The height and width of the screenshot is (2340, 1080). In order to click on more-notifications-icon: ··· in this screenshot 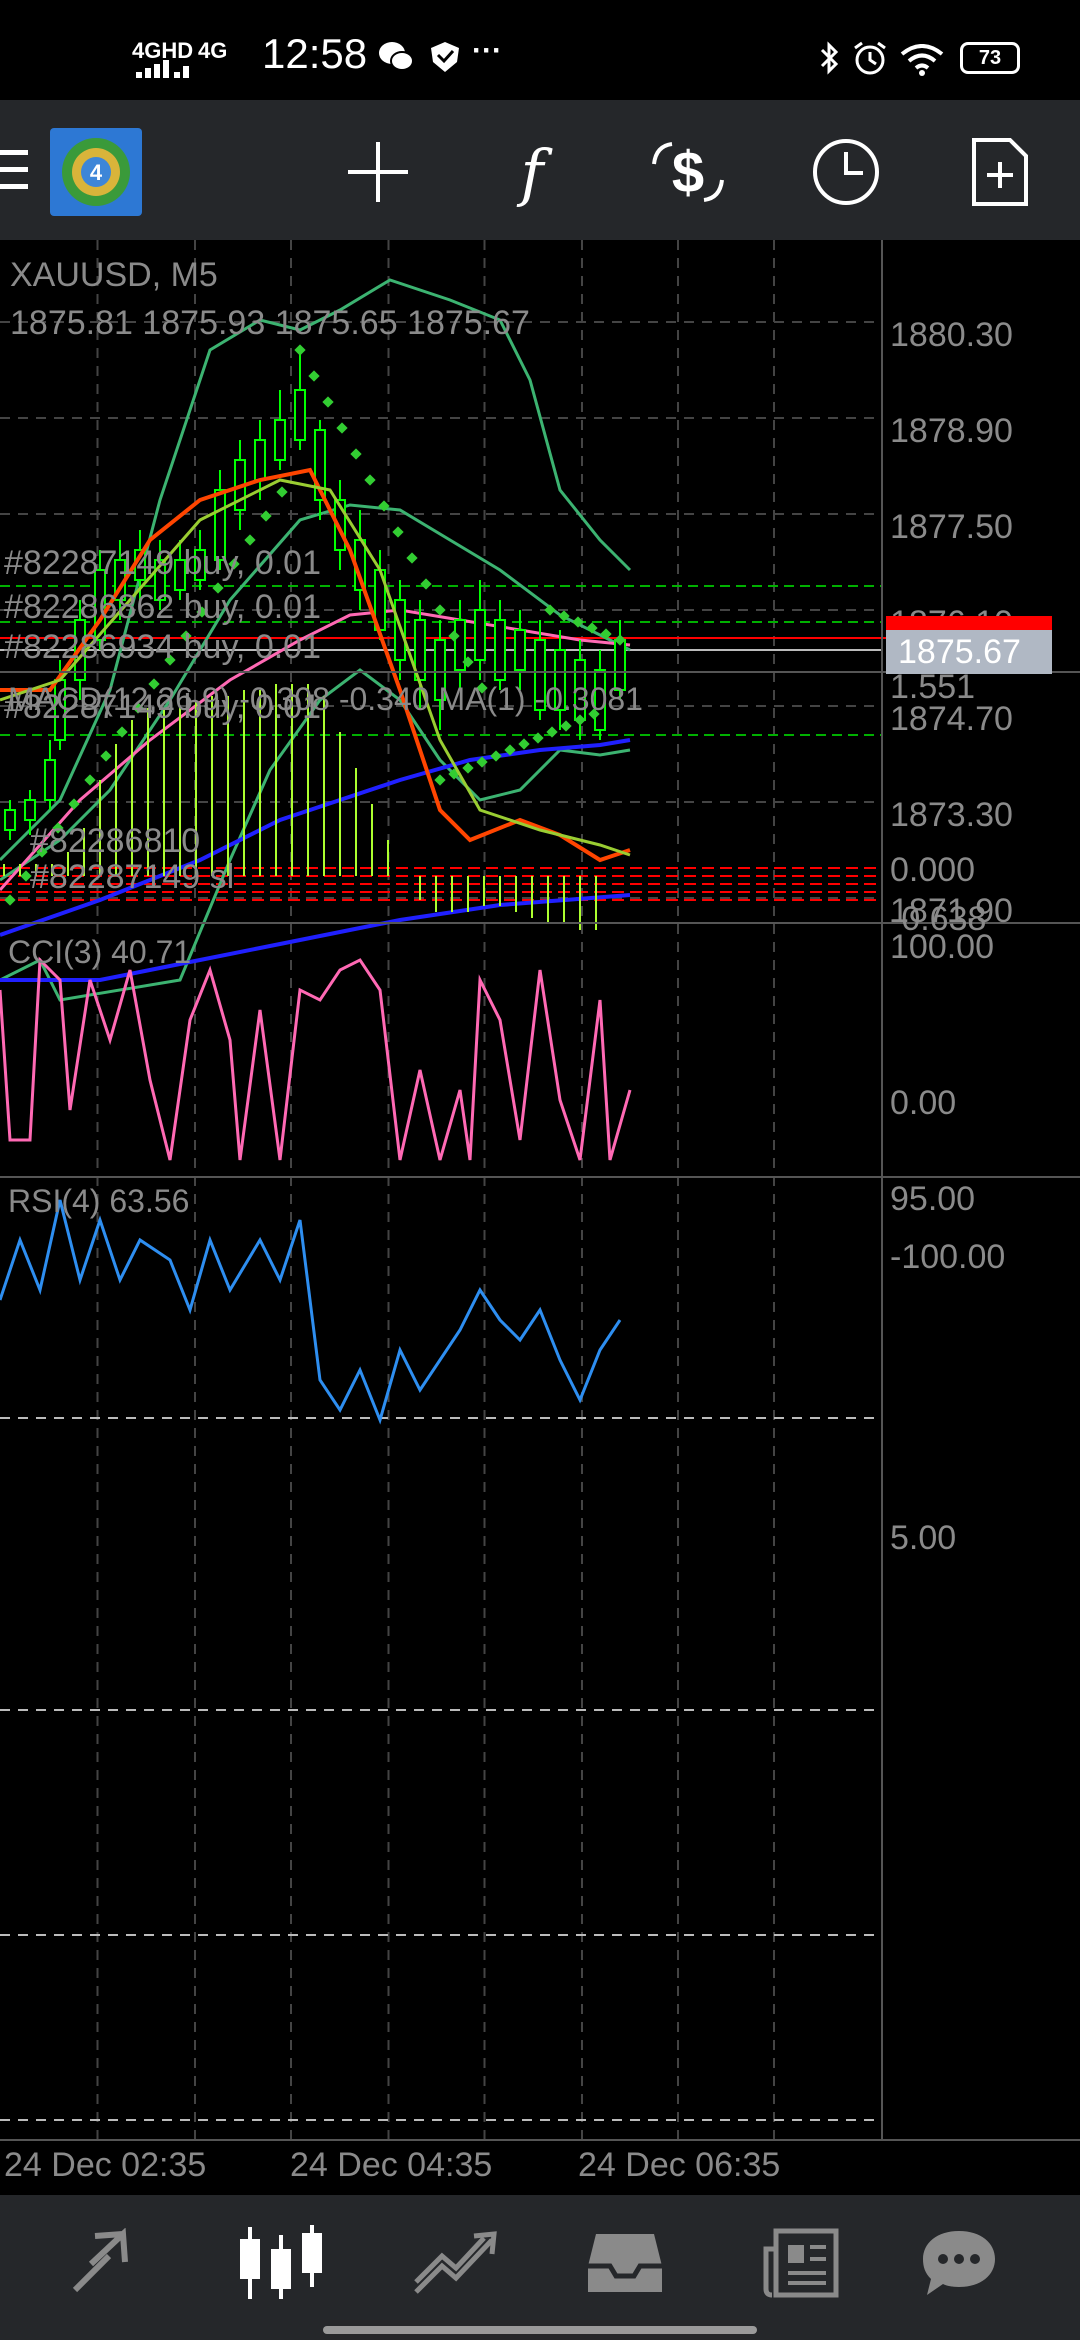, I will do `click(487, 50)`.